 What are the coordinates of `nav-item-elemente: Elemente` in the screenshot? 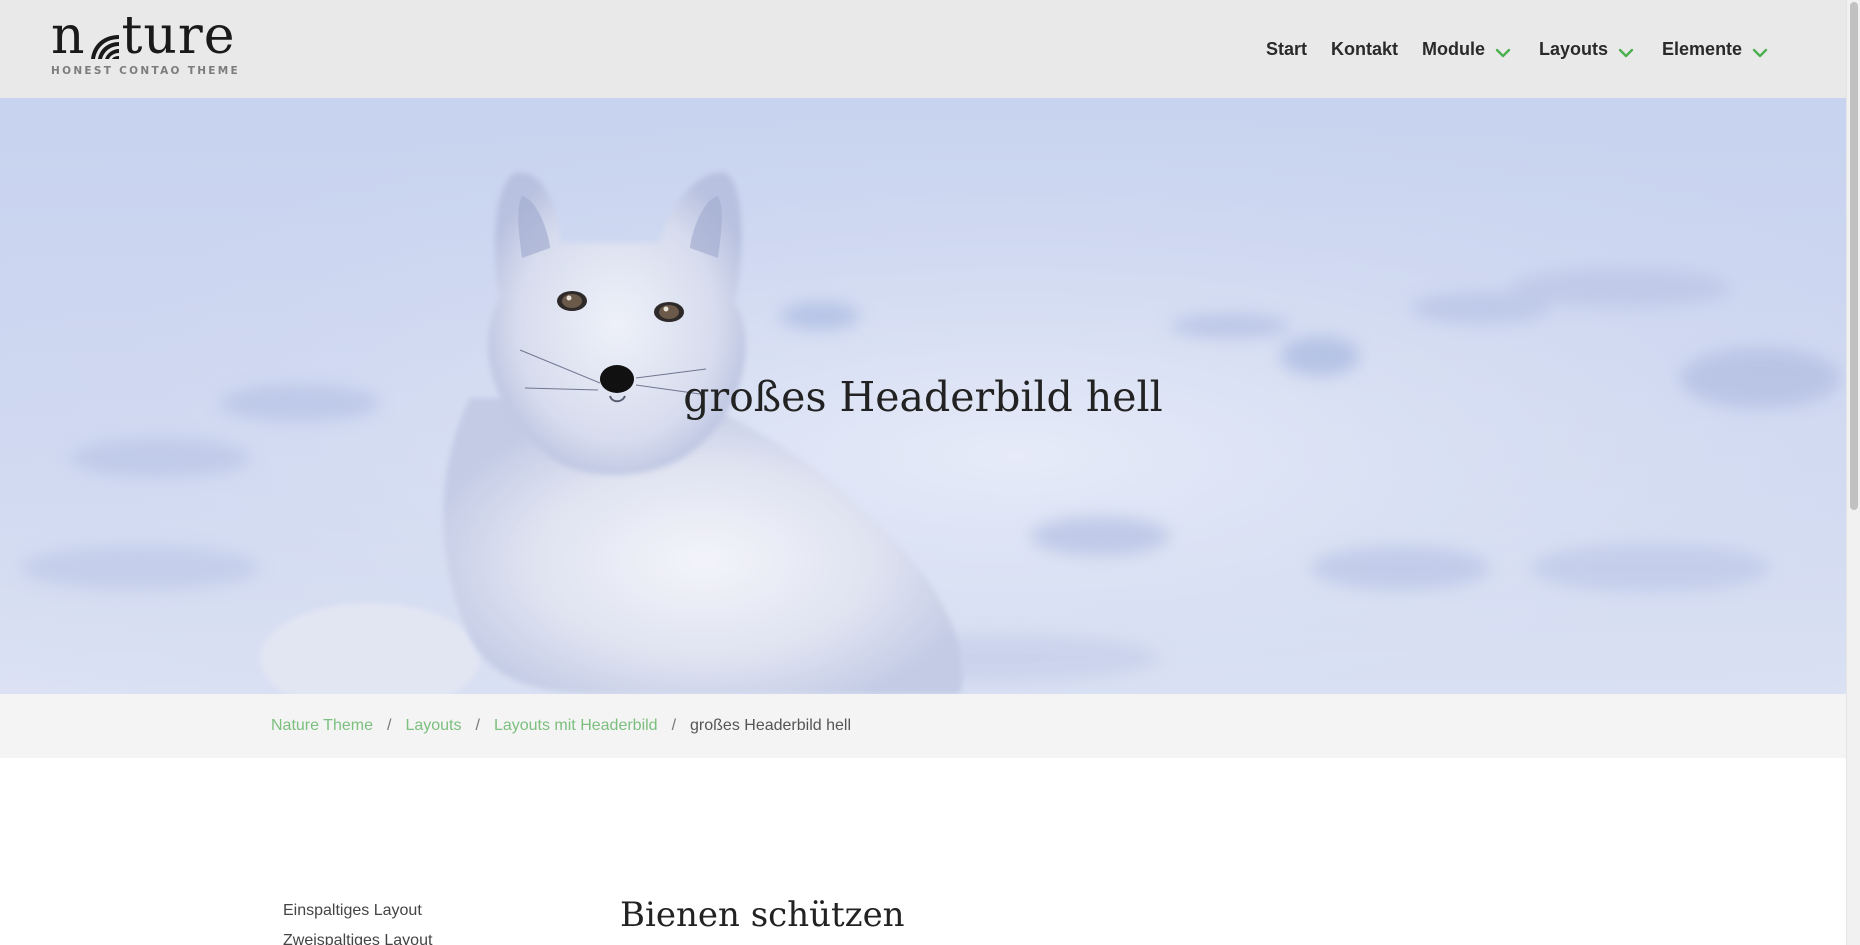 It's located at (1715, 49).